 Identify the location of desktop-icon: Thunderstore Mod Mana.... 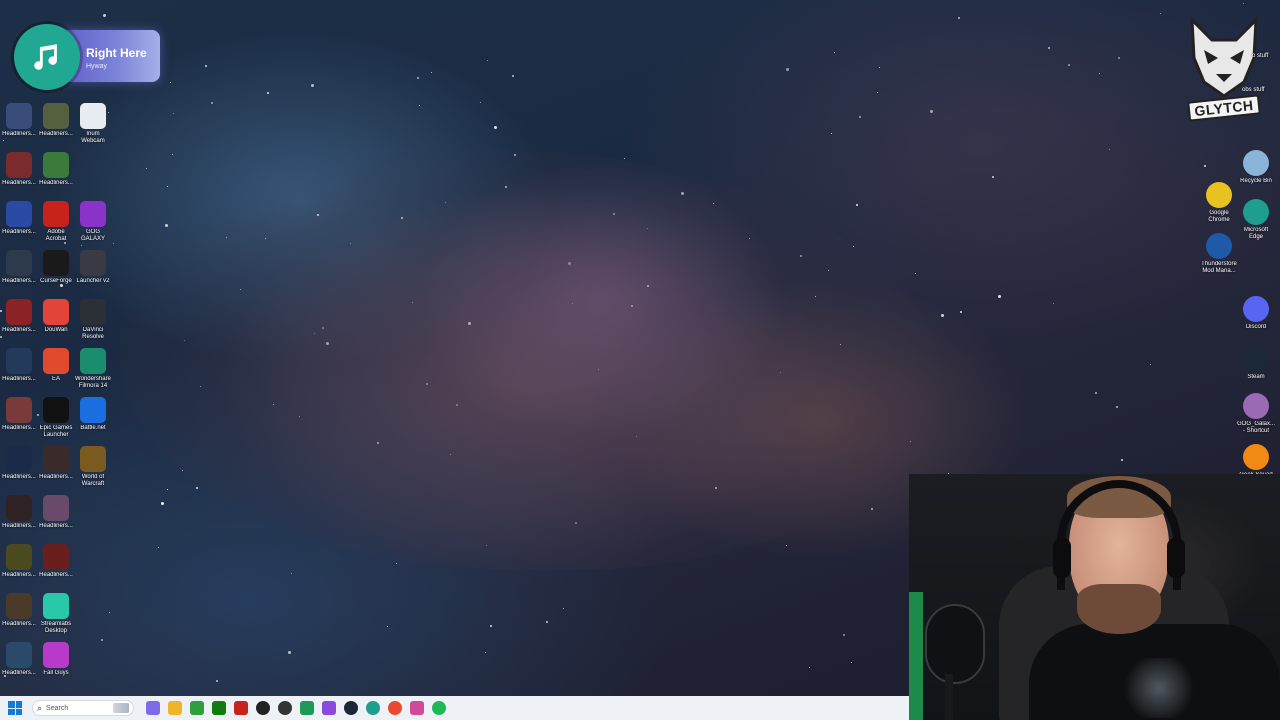
(1219, 254).